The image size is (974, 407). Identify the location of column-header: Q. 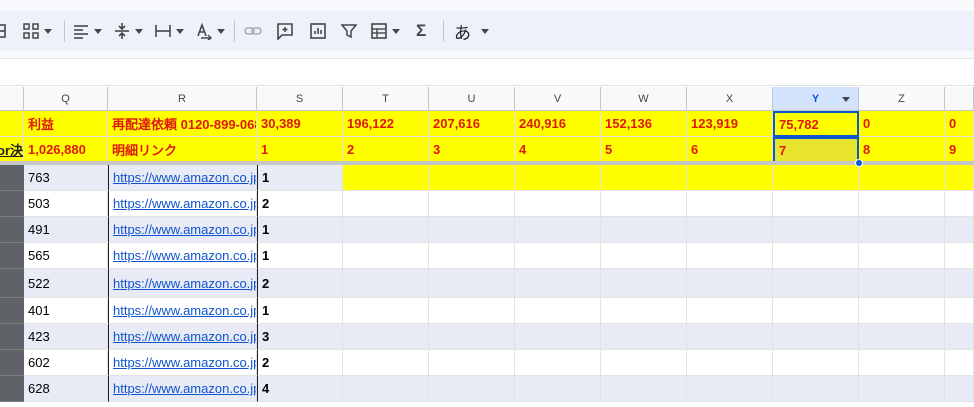
(66, 99).